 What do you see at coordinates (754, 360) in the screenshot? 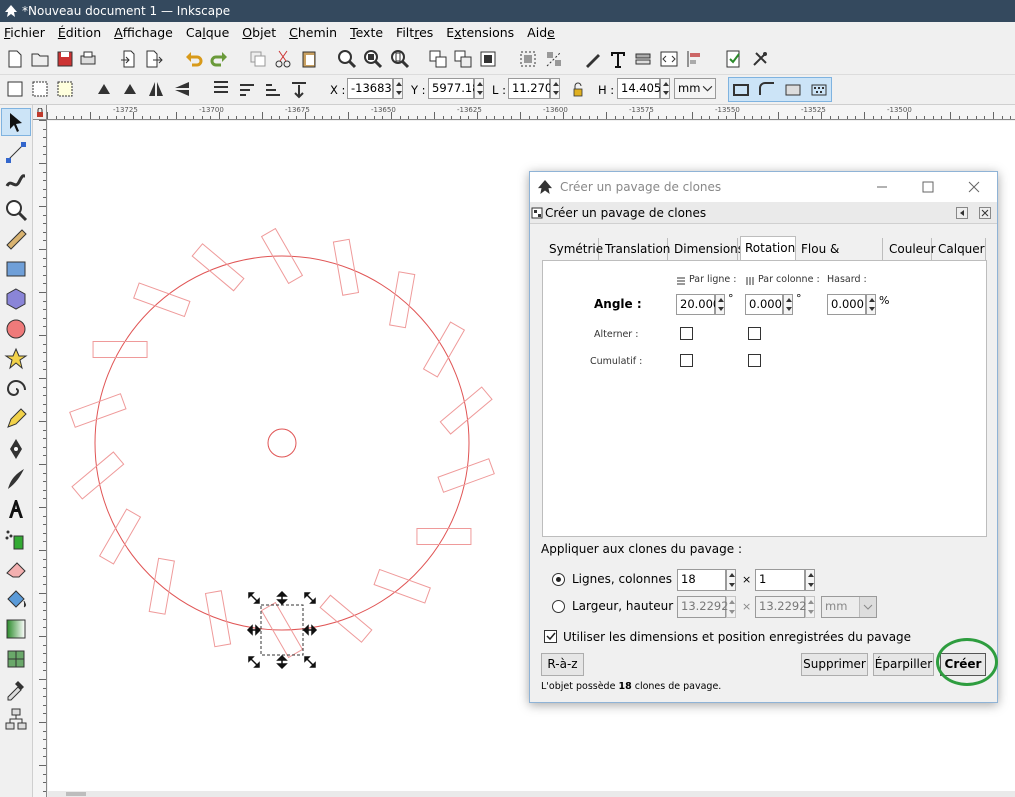
I see `cumulative-per-column-checkbox` at bounding box center [754, 360].